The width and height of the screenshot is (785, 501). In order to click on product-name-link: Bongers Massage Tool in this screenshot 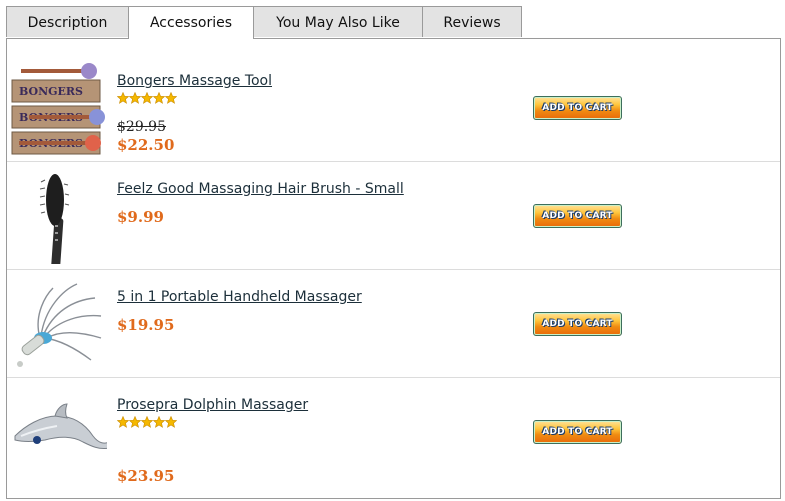, I will do `click(194, 81)`.